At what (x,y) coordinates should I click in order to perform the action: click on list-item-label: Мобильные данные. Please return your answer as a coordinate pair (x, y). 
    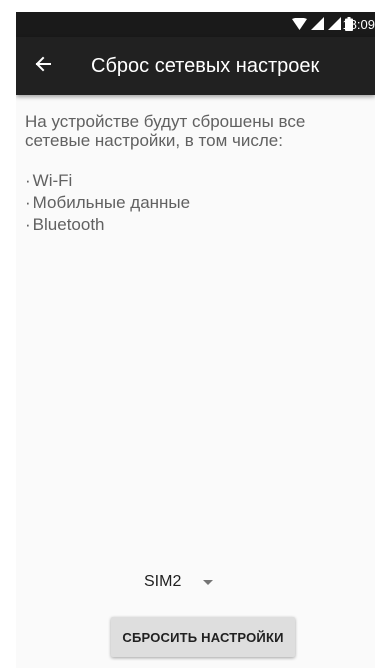
    Looking at the image, I should click on (111, 202).